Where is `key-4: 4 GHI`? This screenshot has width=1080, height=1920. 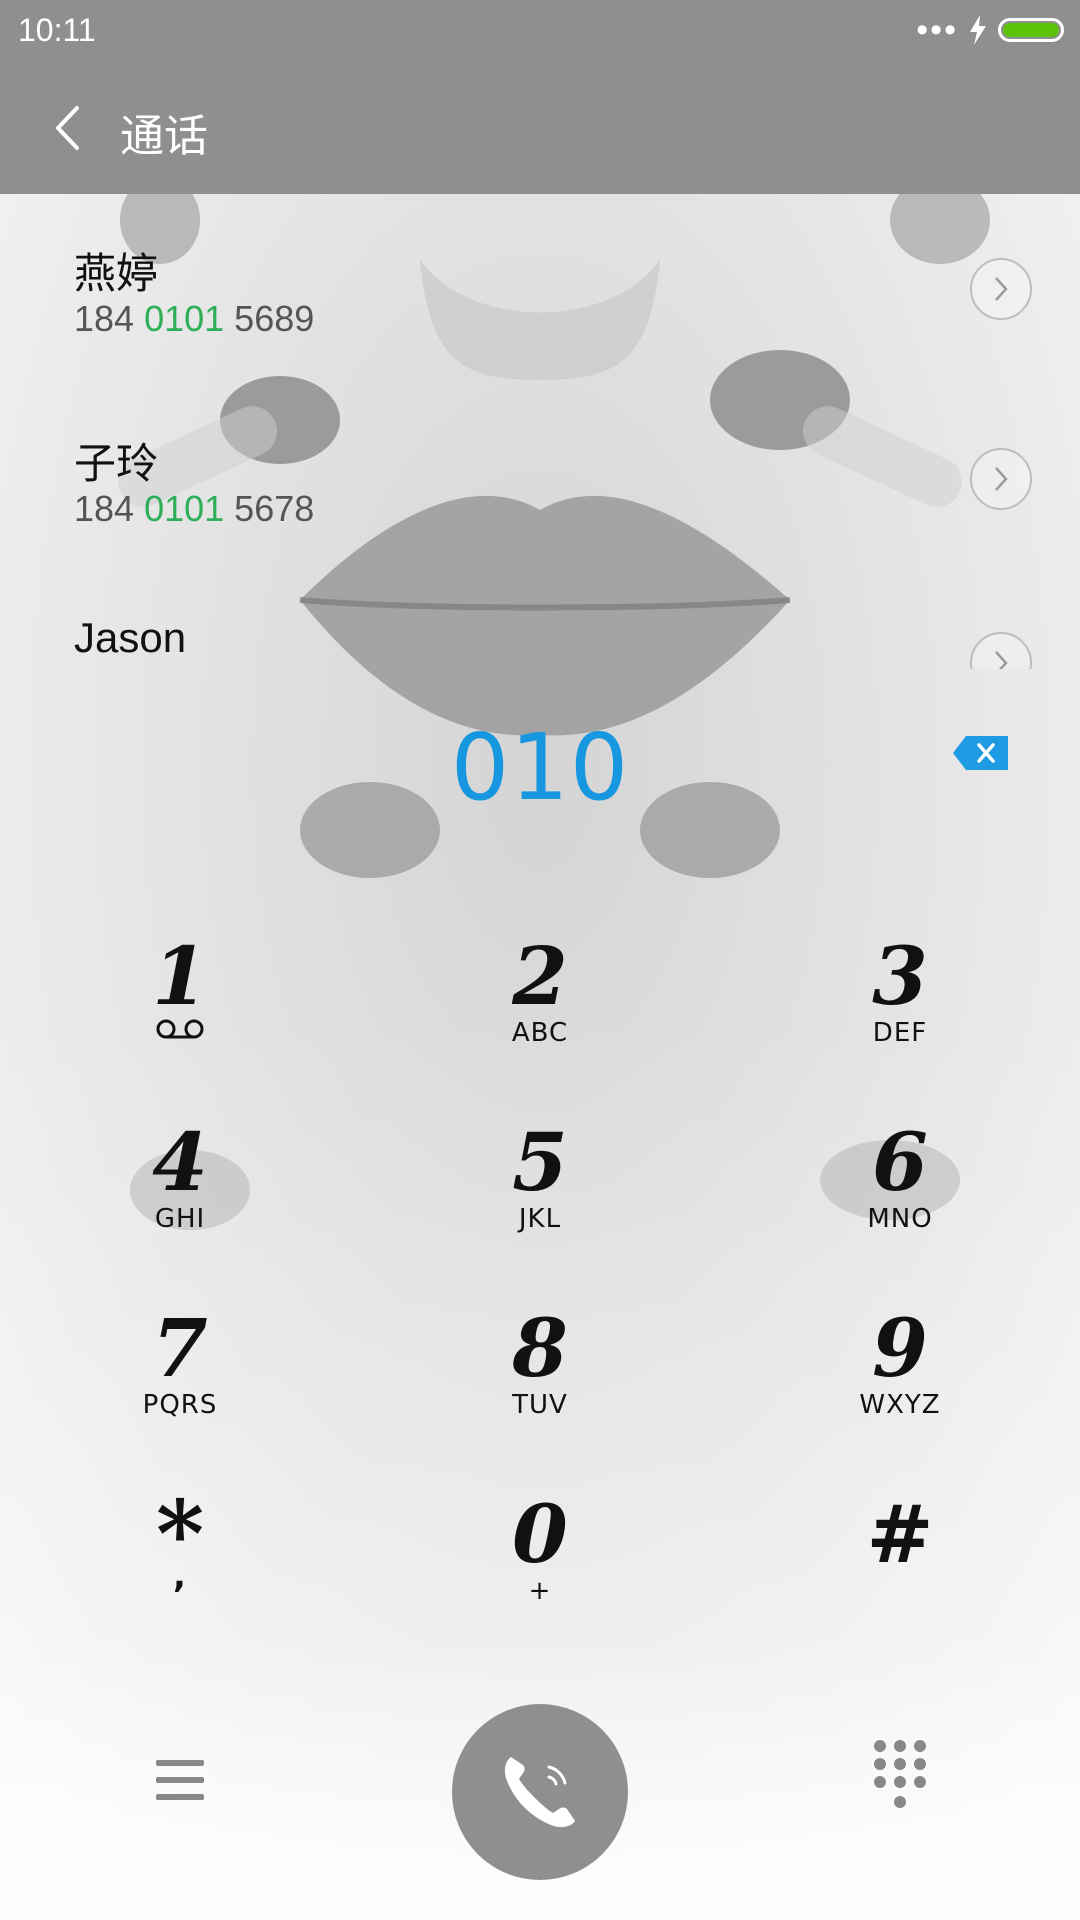 key-4: 4 GHI is located at coordinates (180, 1205).